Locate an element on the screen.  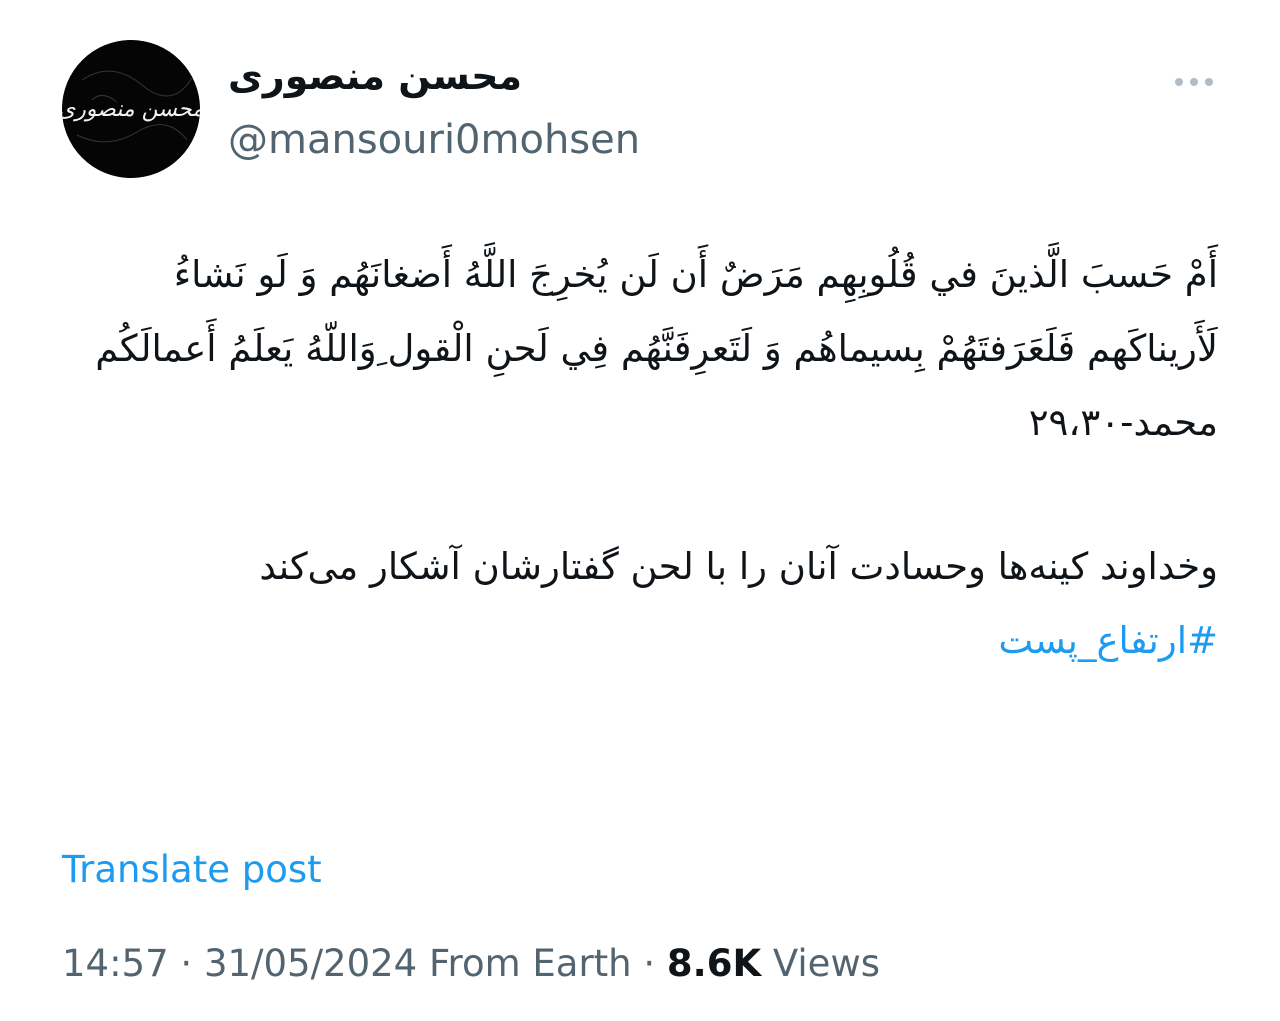
author-handle: @mansouri0mohsen is located at coordinates (434, 140).